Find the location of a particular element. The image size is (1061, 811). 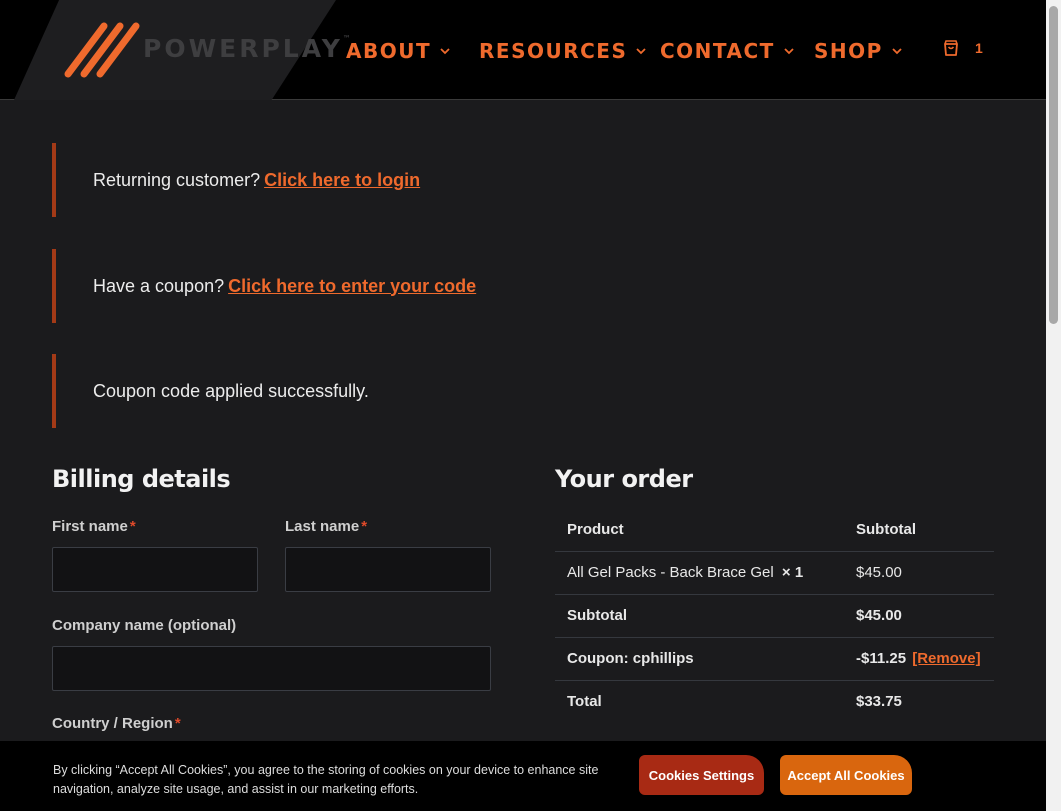

accept-all-cookies-button: Accept All Cookies is located at coordinates (846, 775).